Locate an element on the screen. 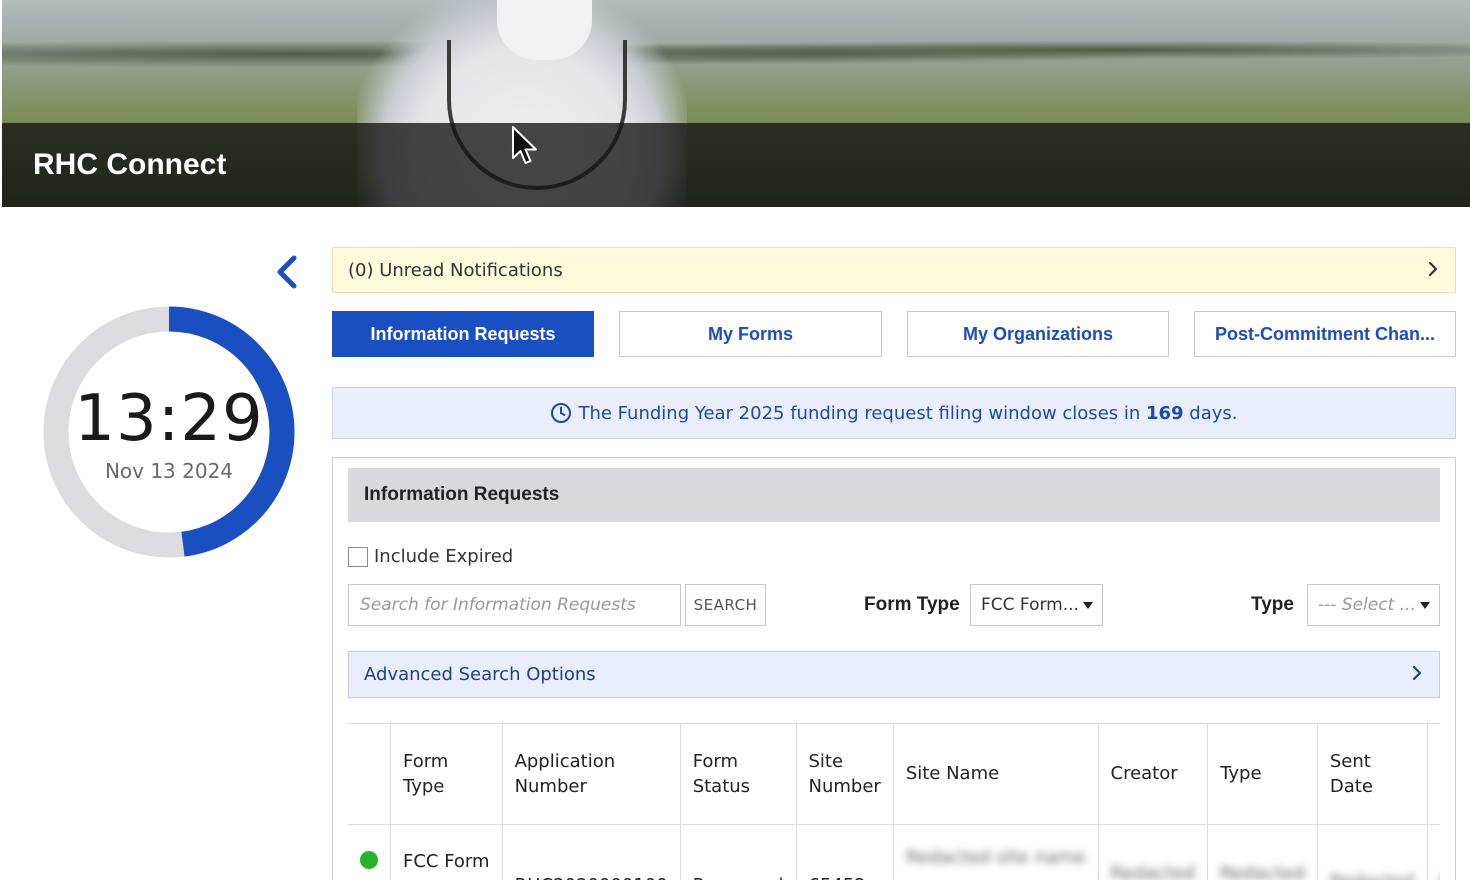  row-status-cell is located at coordinates (369, 851).